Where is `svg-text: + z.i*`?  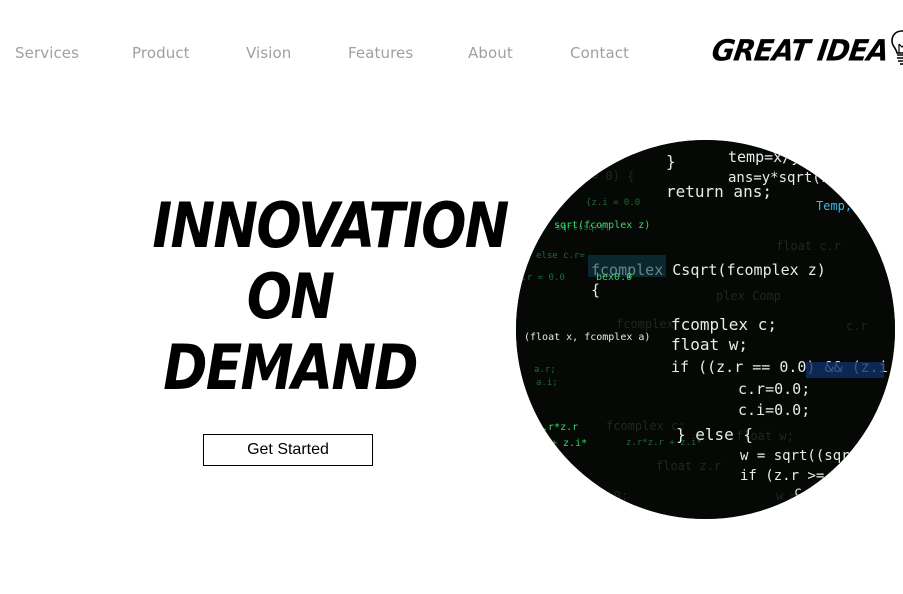
svg-text: + z.i* is located at coordinates (569, 443).